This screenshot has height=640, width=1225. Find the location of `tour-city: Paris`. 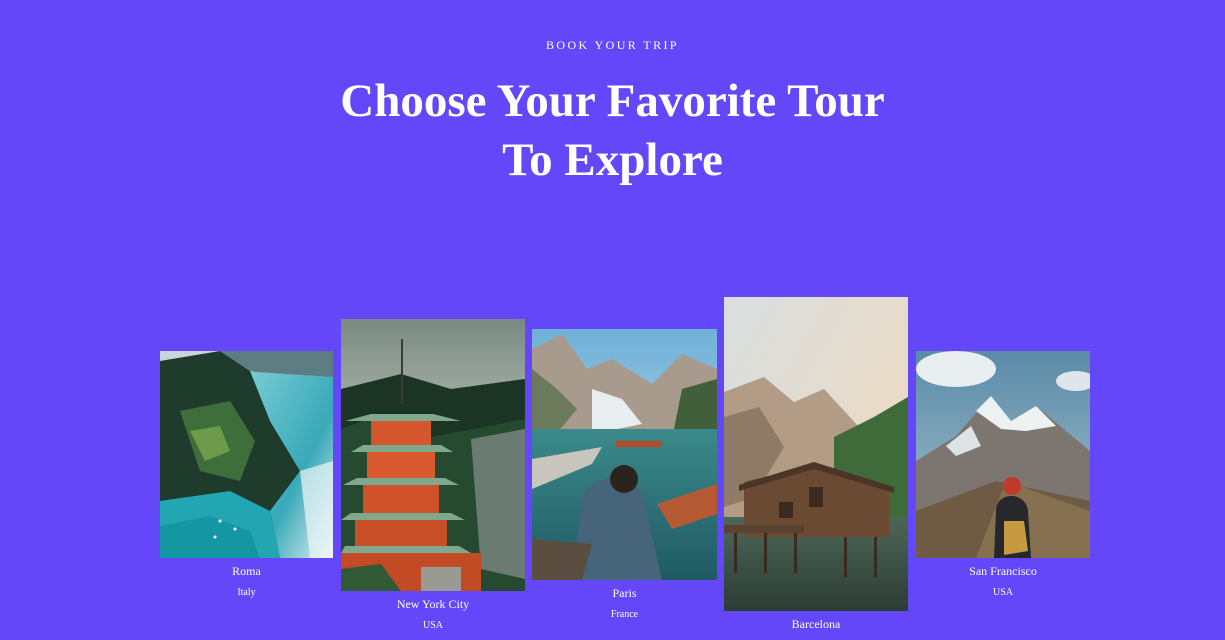

tour-city: Paris is located at coordinates (624, 593).